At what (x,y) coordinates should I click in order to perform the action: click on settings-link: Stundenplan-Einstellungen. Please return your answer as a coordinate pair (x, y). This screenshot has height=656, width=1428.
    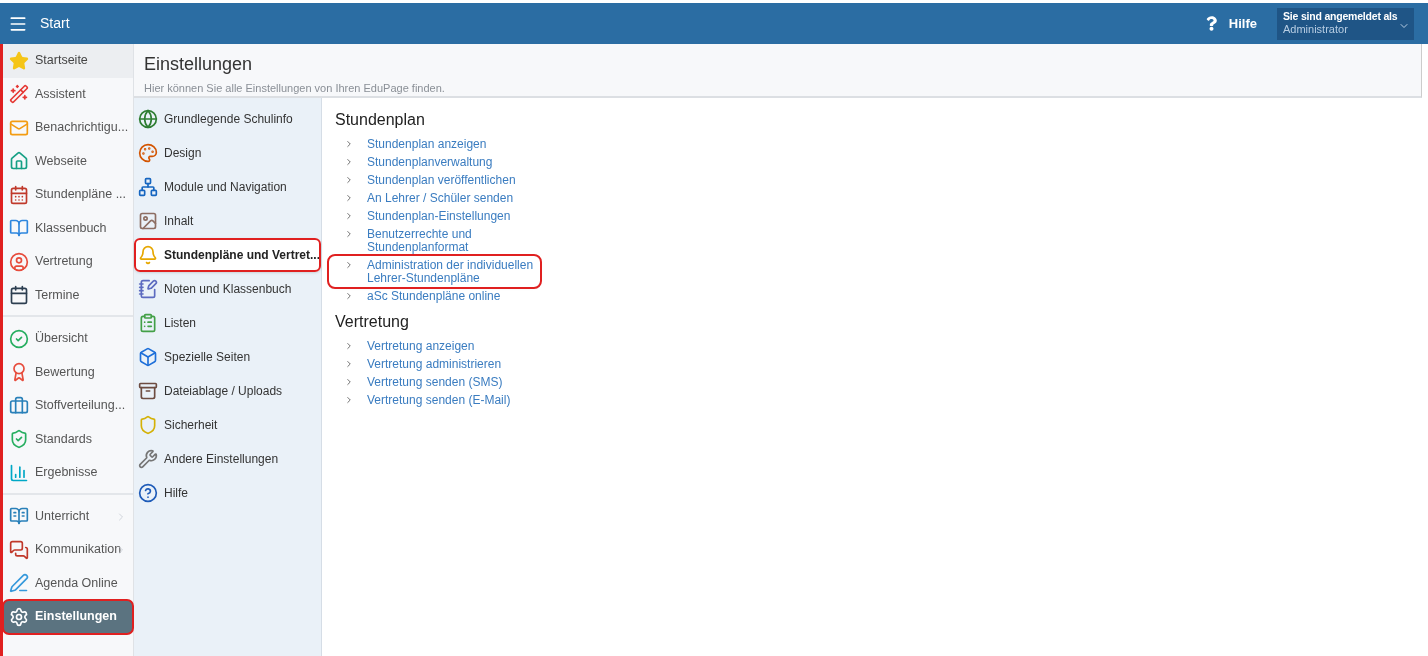
    Looking at the image, I should click on (439, 216).